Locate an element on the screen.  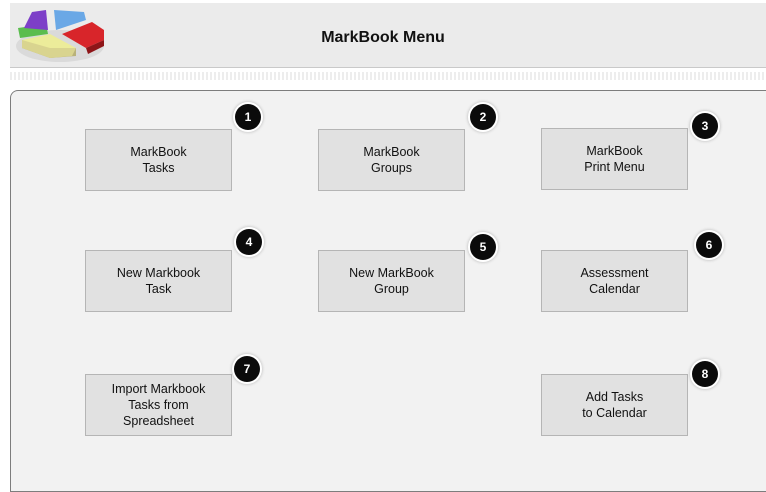
import-markbook-tasks-button: Import Markbook Tasks from Spreadsheet is located at coordinates (158, 405).